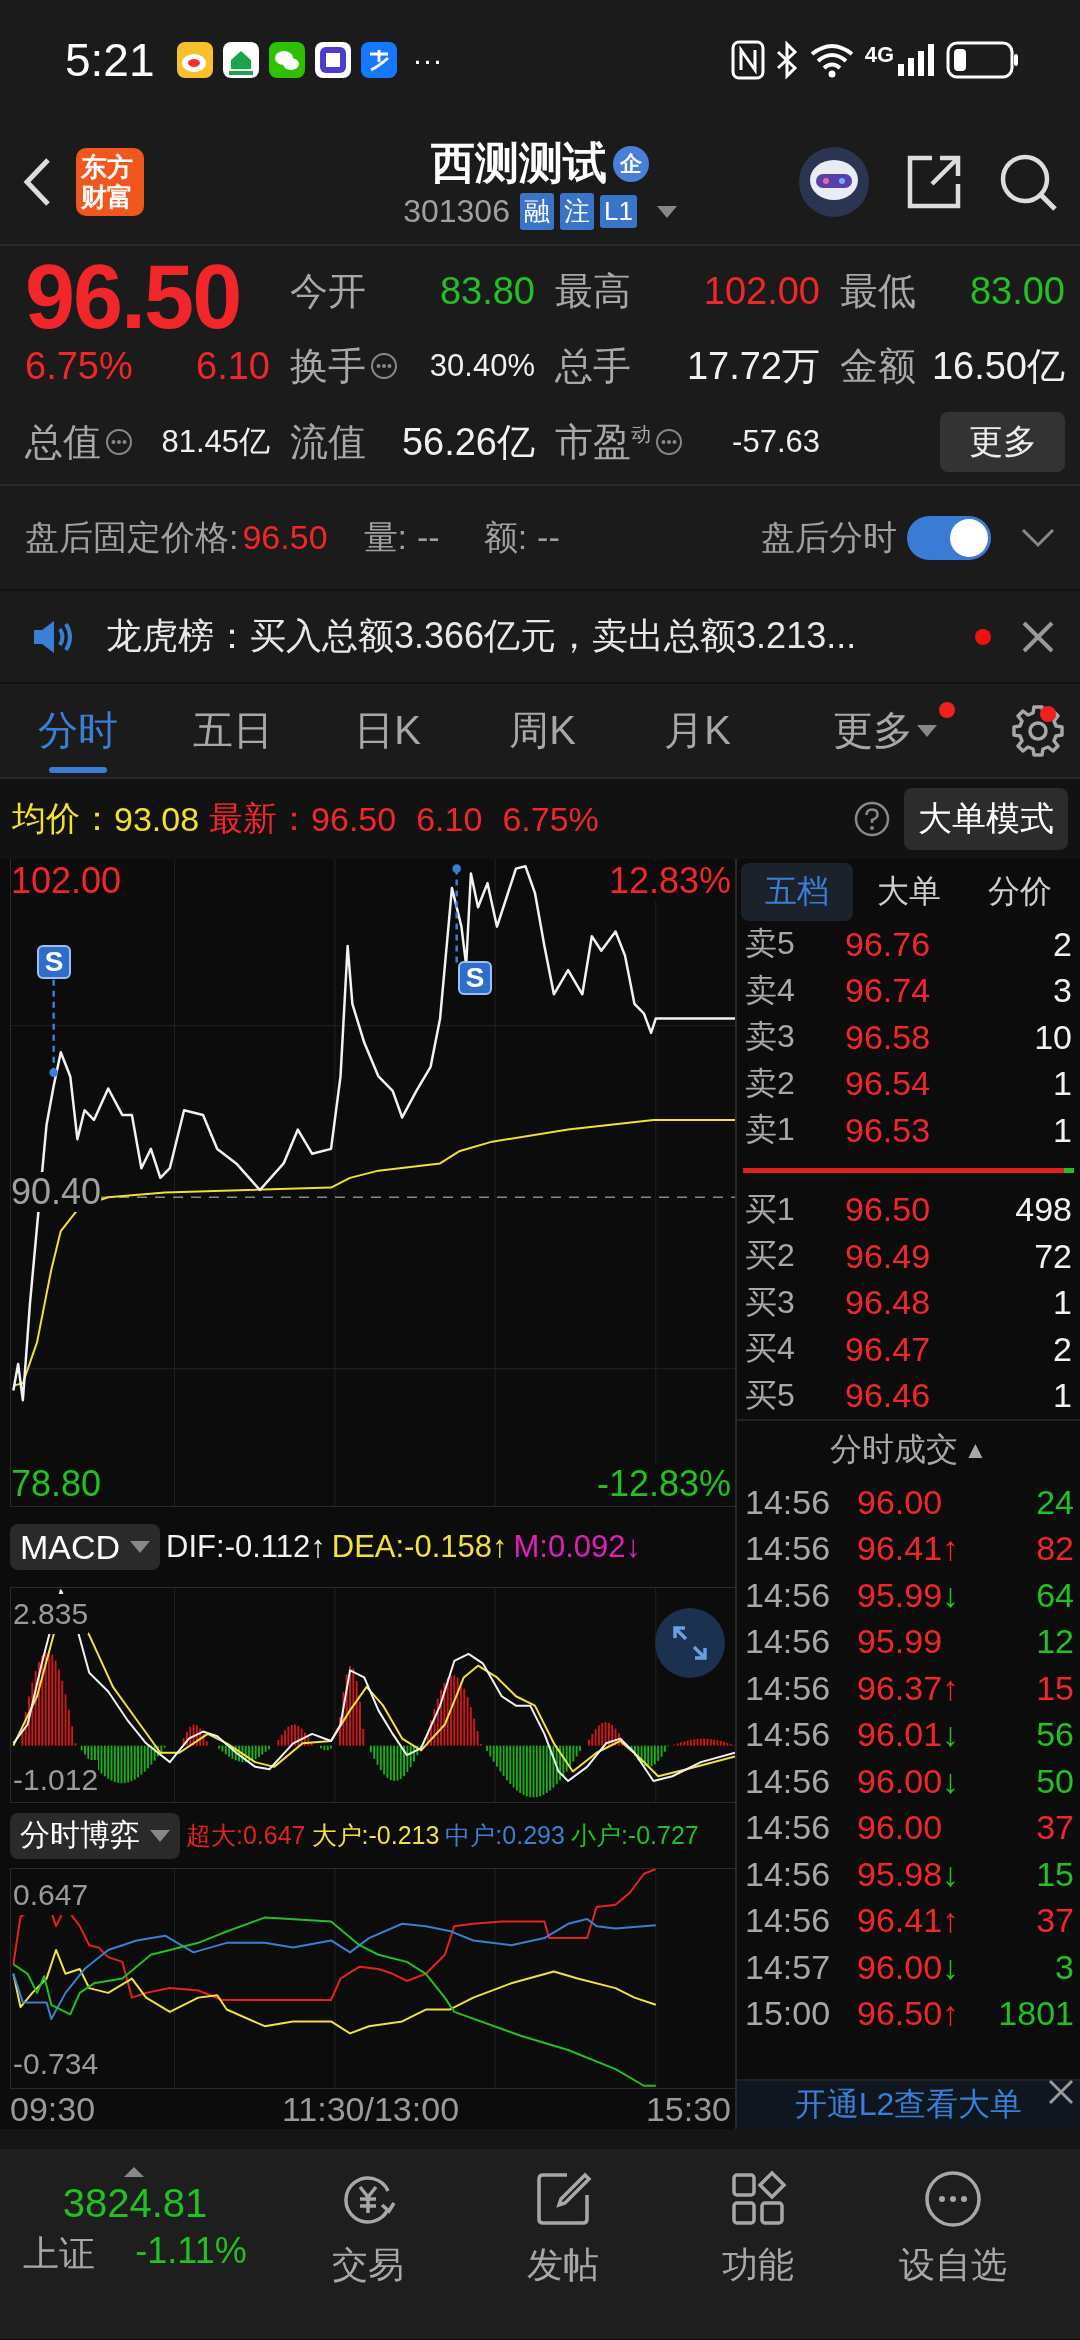 The height and width of the screenshot is (2340, 1080). What do you see at coordinates (593, 366) in the screenshot?
I see `stat-label: 总手` at bounding box center [593, 366].